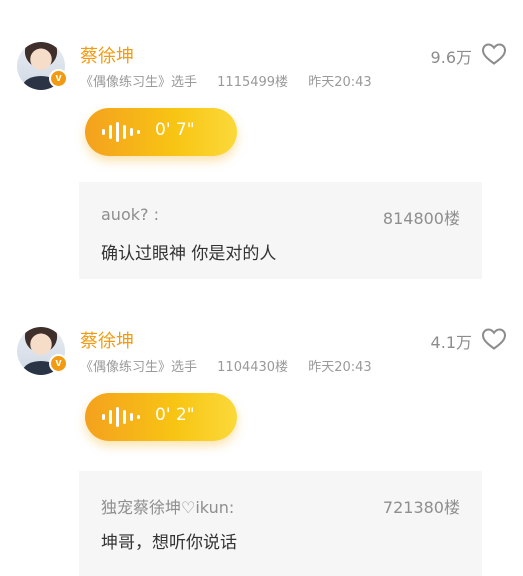  What do you see at coordinates (169, 543) in the screenshot?
I see `quoted-text: 坤哥，想听你说话` at bounding box center [169, 543].